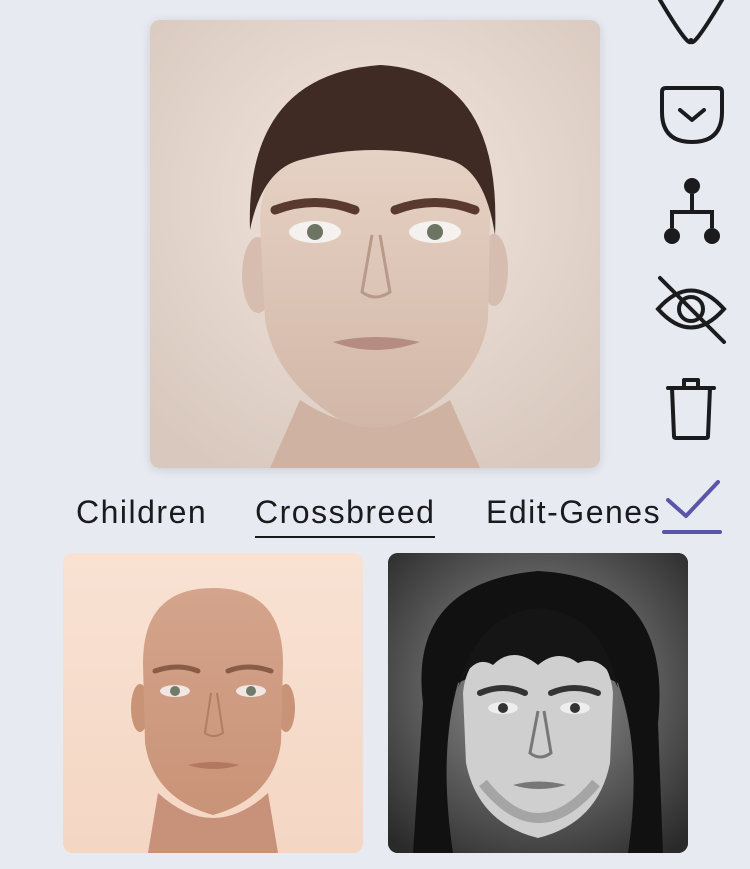 The width and height of the screenshot is (750, 869). I want to click on tab-bar: Children Crossbreed Edit-Genes, so click(375, 516).